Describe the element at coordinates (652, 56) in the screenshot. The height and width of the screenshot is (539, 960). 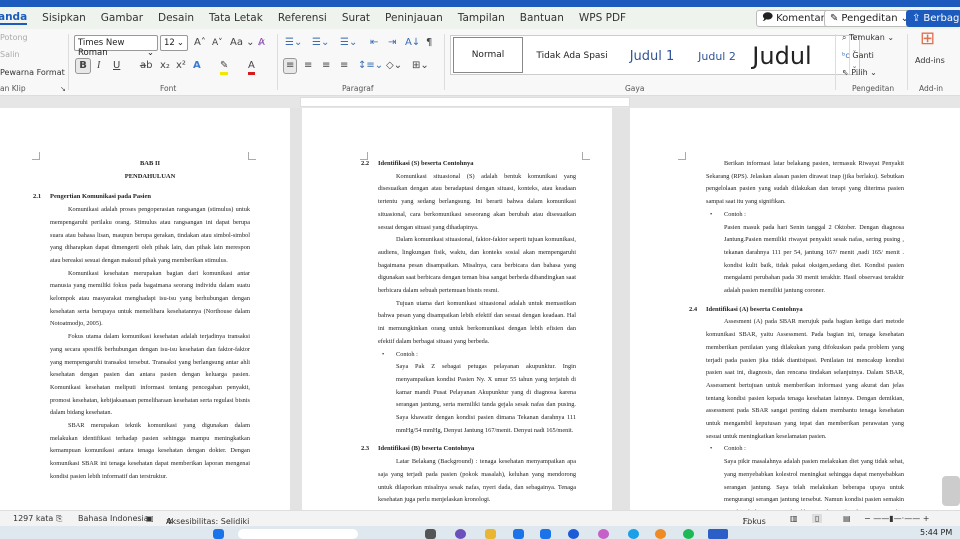
I see `style-heading-1: Judul 1` at that location.